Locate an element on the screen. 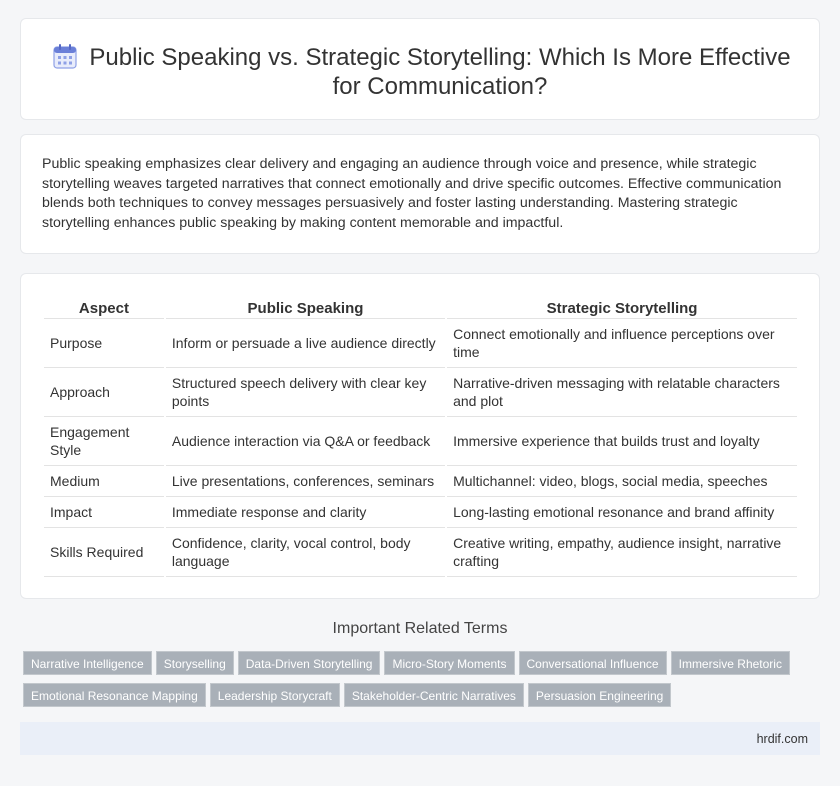 The image size is (840, 786). row-aspect: Skills Required is located at coordinates (104, 552).